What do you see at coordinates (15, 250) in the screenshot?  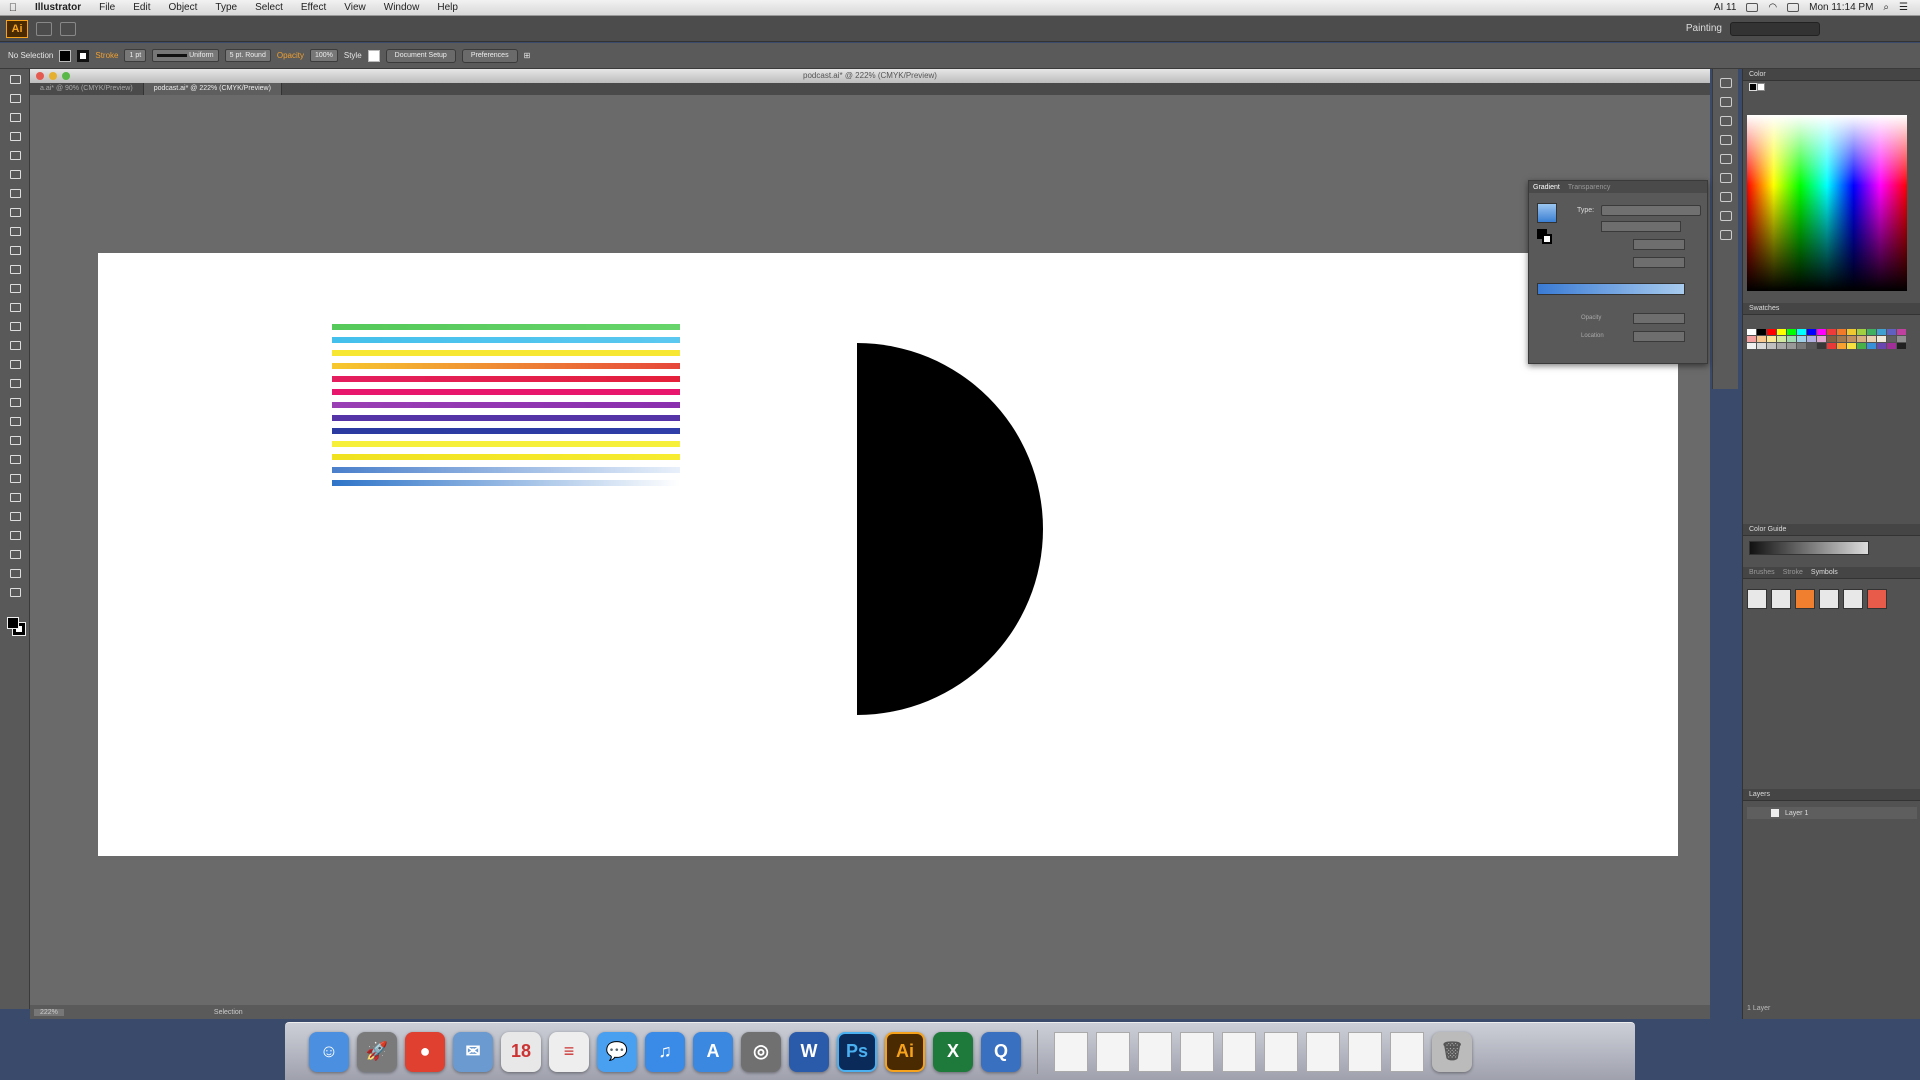 I see `pencil-tool-icon` at bounding box center [15, 250].